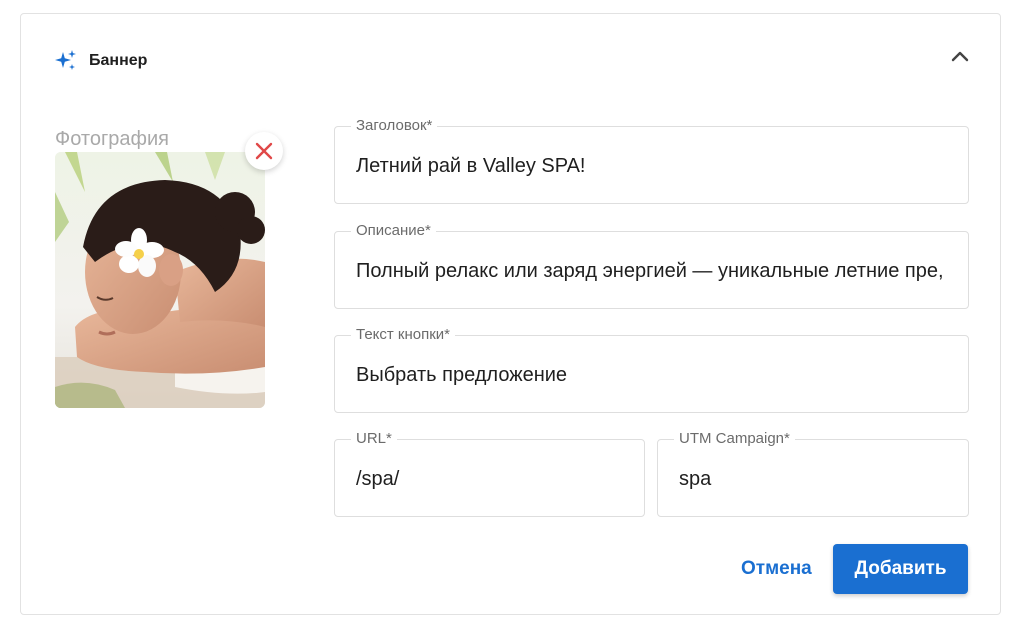 The image size is (1024, 628). What do you see at coordinates (734, 439) in the screenshot?
I see `utm-campaign-field-label: UTM Campaign*` at bounding box center [734, 439].